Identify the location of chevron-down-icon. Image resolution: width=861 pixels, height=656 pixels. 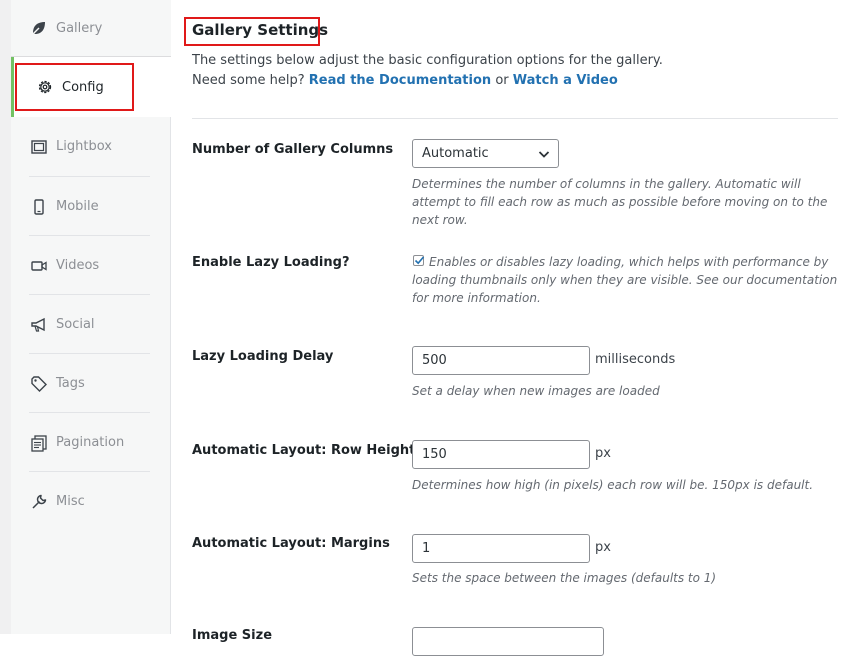
(544, 154).